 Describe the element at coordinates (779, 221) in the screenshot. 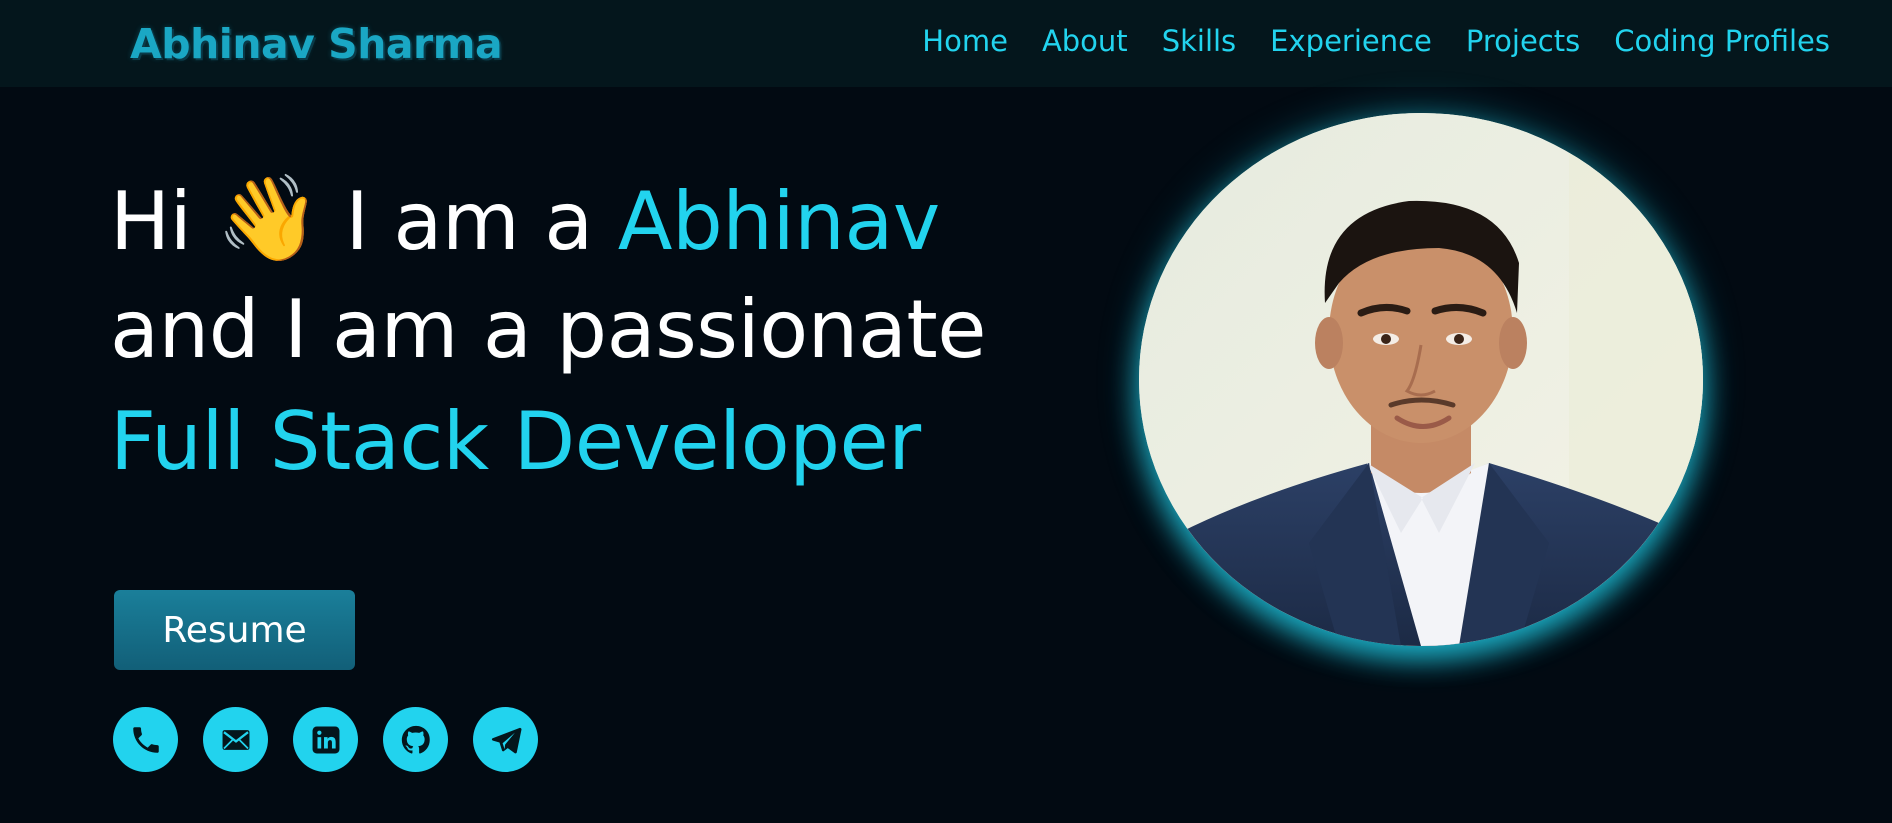

I see `hero-name: Abhinav` at that location.